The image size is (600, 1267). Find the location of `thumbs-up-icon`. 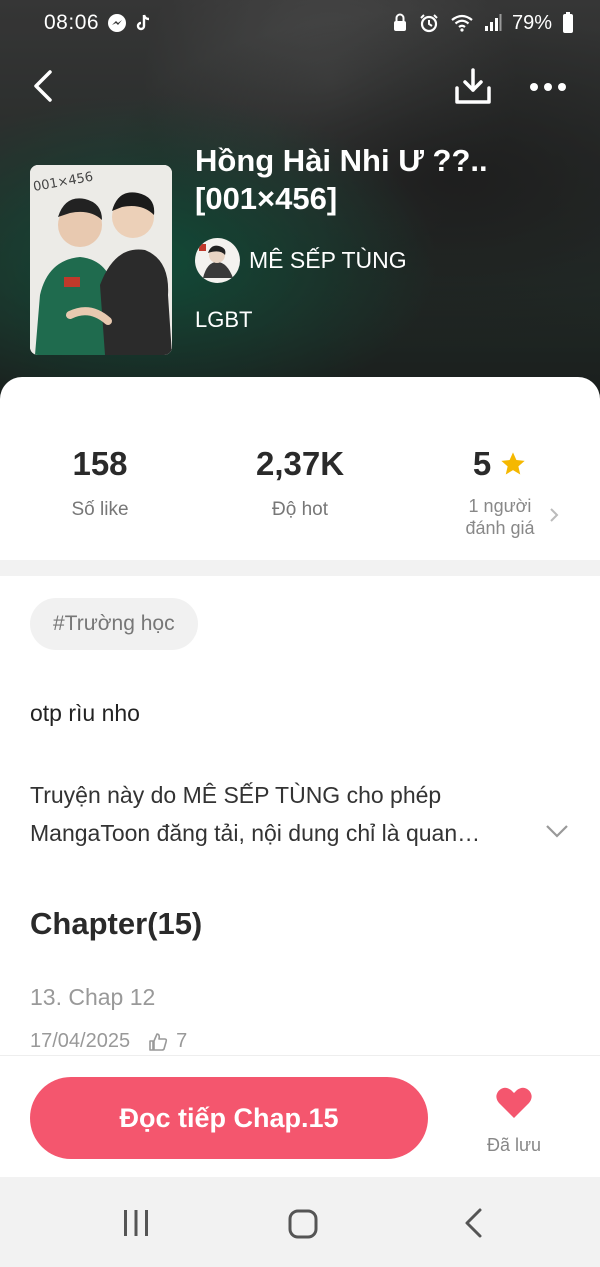

thumbs-up-icon is located at coordinates (158, 1041).